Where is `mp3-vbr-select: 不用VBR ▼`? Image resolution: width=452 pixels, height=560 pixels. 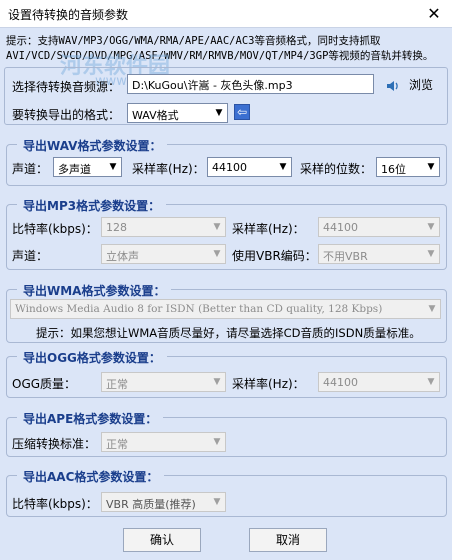 mp3-vbr-select: 不用VBR ▼ is located at coordinates (379, 254).